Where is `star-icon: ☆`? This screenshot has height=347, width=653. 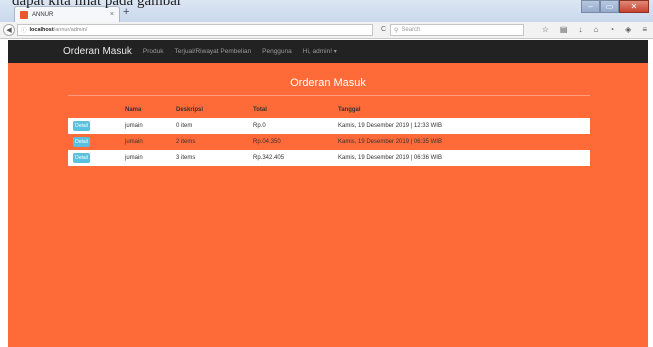
star-icon: ☆ is located at coordinates (545, 29).